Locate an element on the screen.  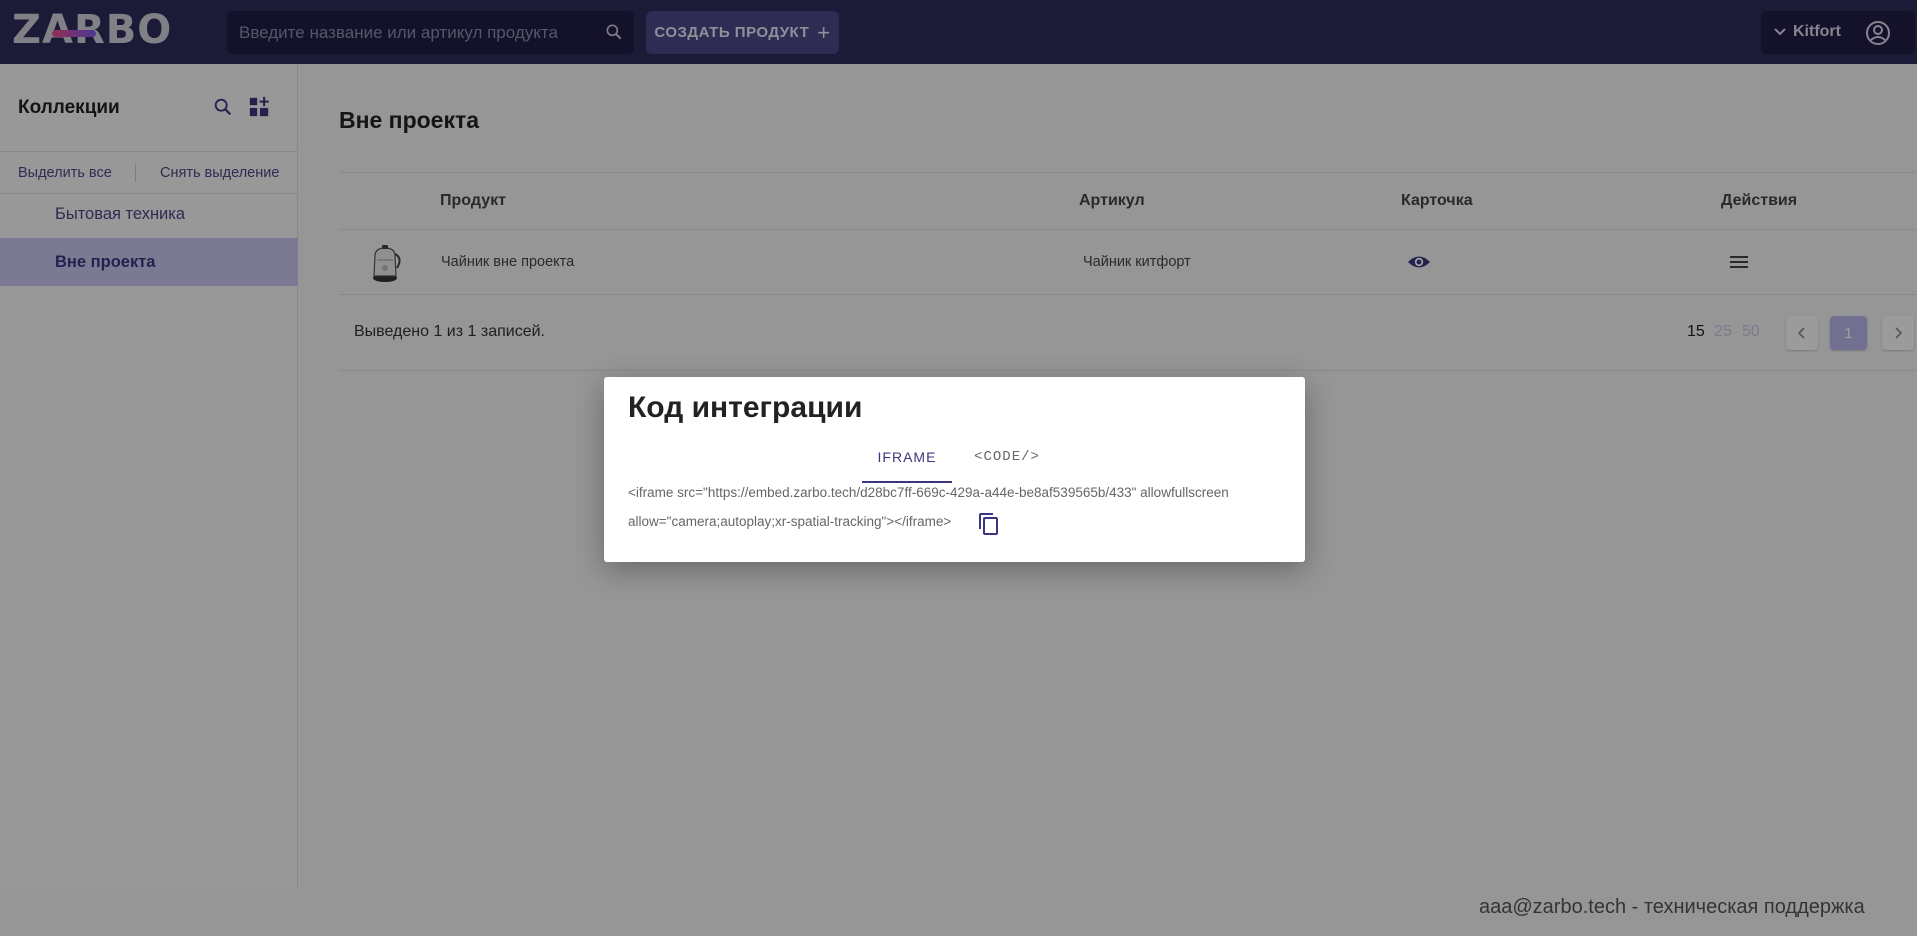
dialog-title: Код интеграции is located at coordinates (745, 407).